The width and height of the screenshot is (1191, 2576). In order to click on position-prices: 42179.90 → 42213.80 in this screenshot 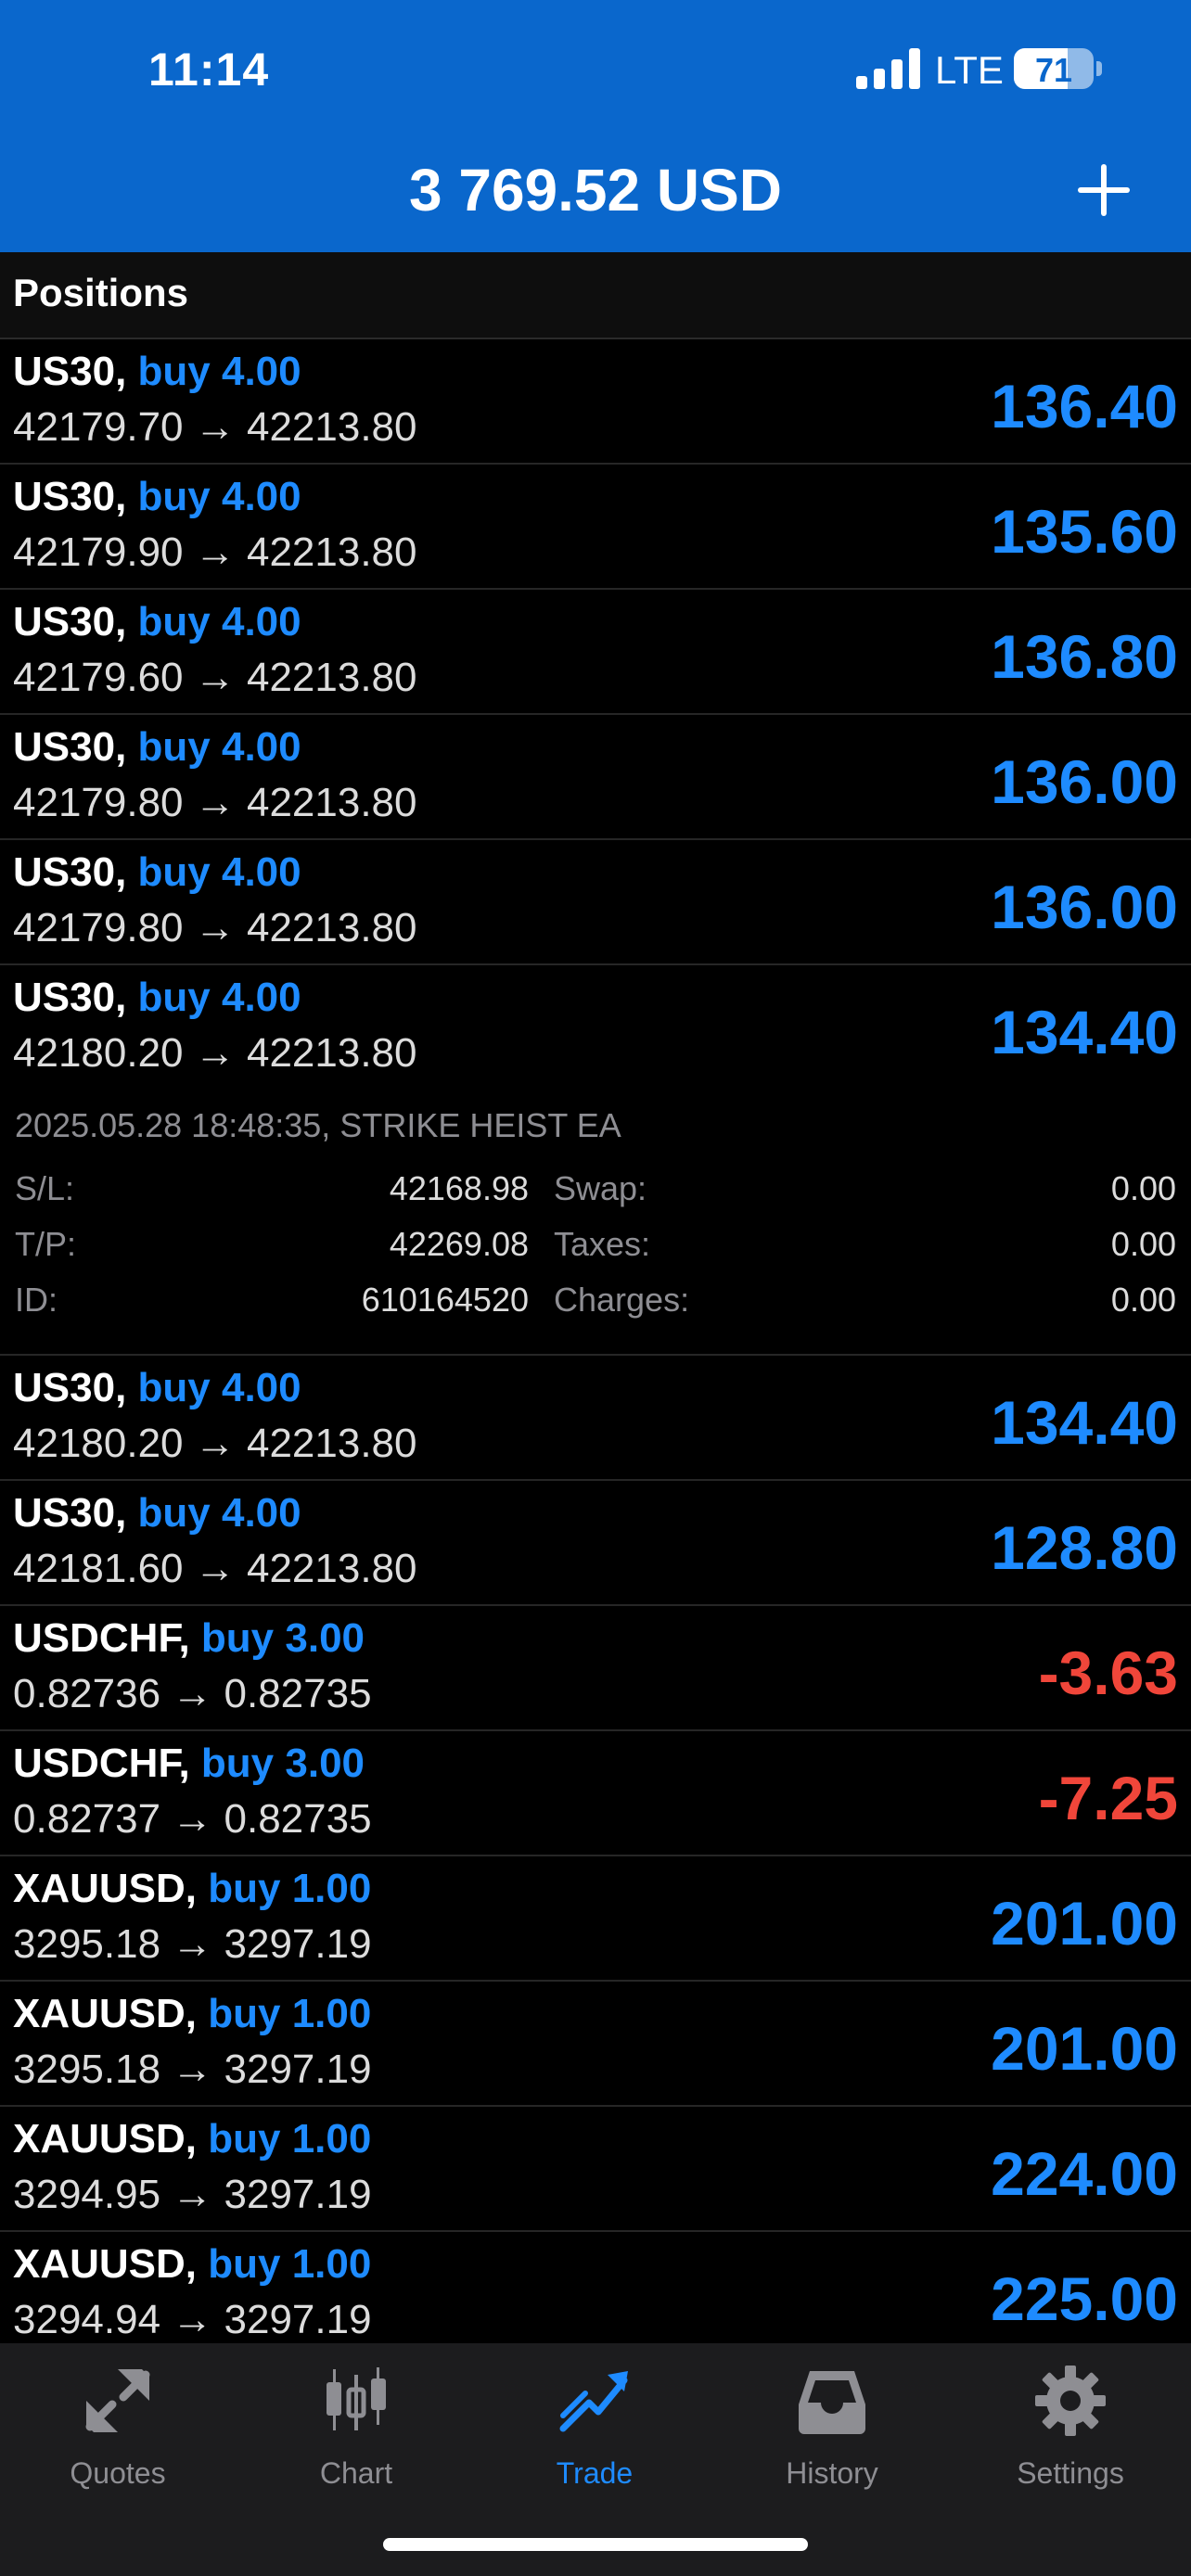, I will do `click(215, 552)`.